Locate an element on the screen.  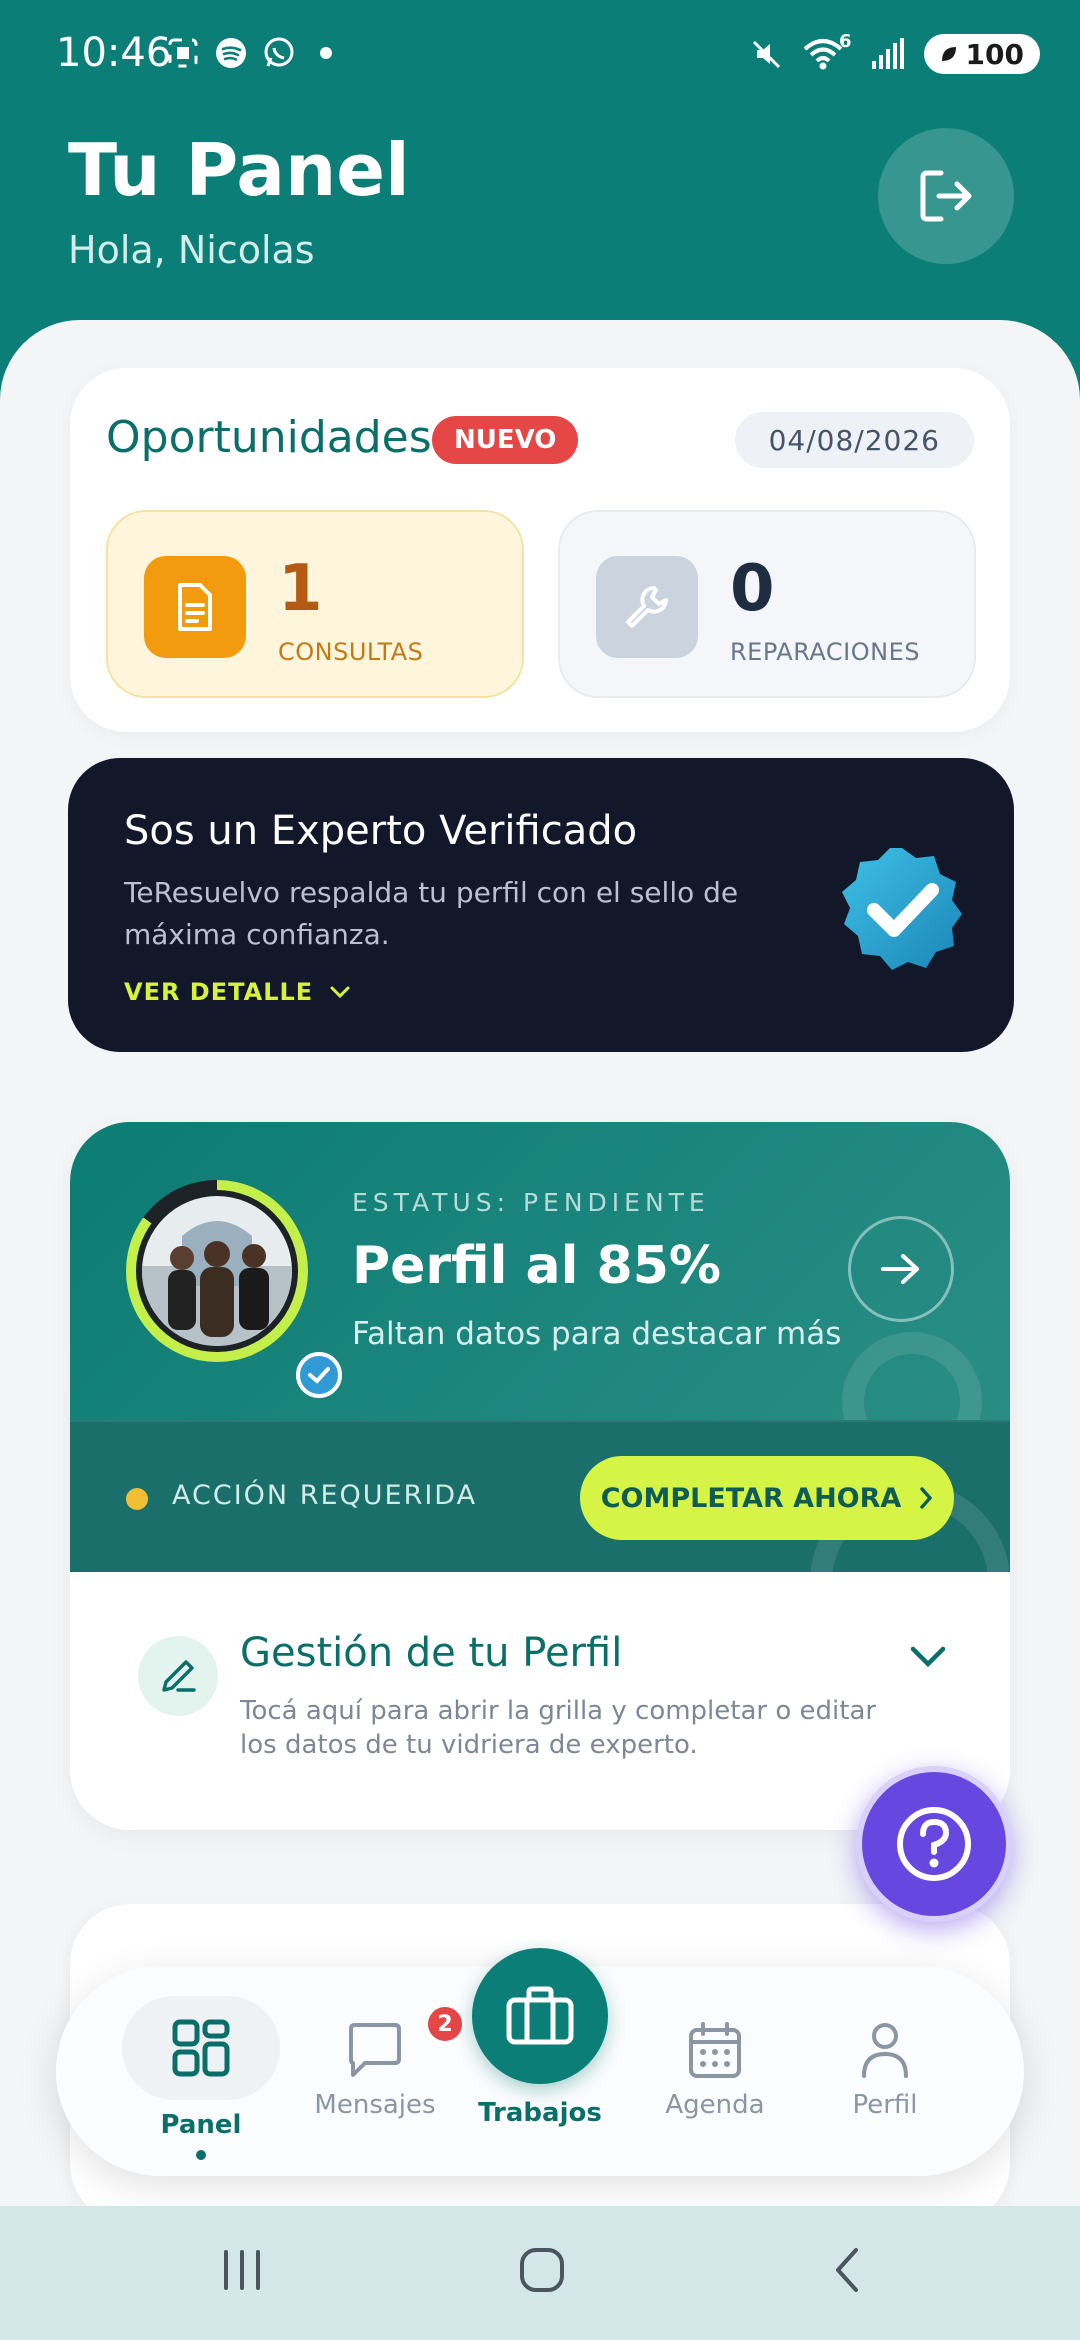
unread-badge: 2 is located at coordinates (445, 2024).